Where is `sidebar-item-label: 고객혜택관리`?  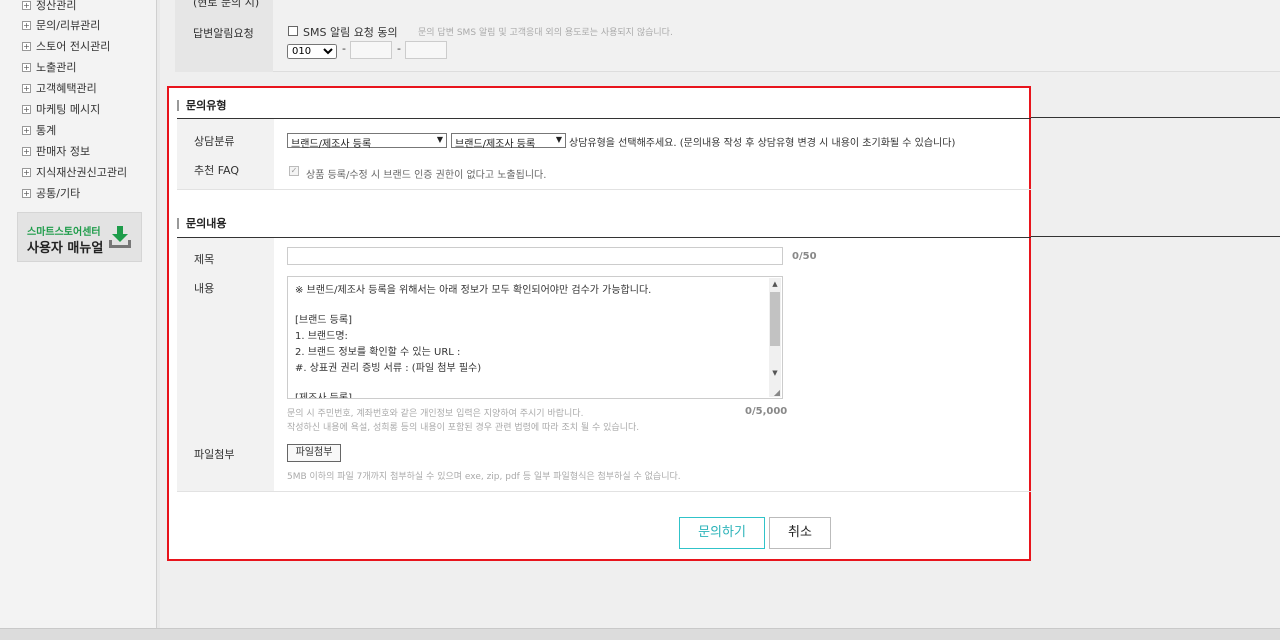 sidebar-item-label: 고객혜택관리 is located at coordinates (66, 88).